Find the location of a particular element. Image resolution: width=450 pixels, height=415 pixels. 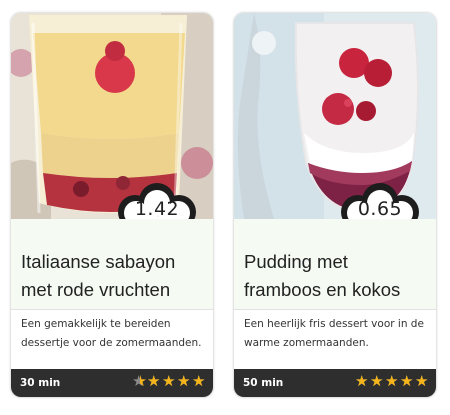

title-panel: Italiaanse sabayon met rode vruchten is located at coordinates (112, 264).